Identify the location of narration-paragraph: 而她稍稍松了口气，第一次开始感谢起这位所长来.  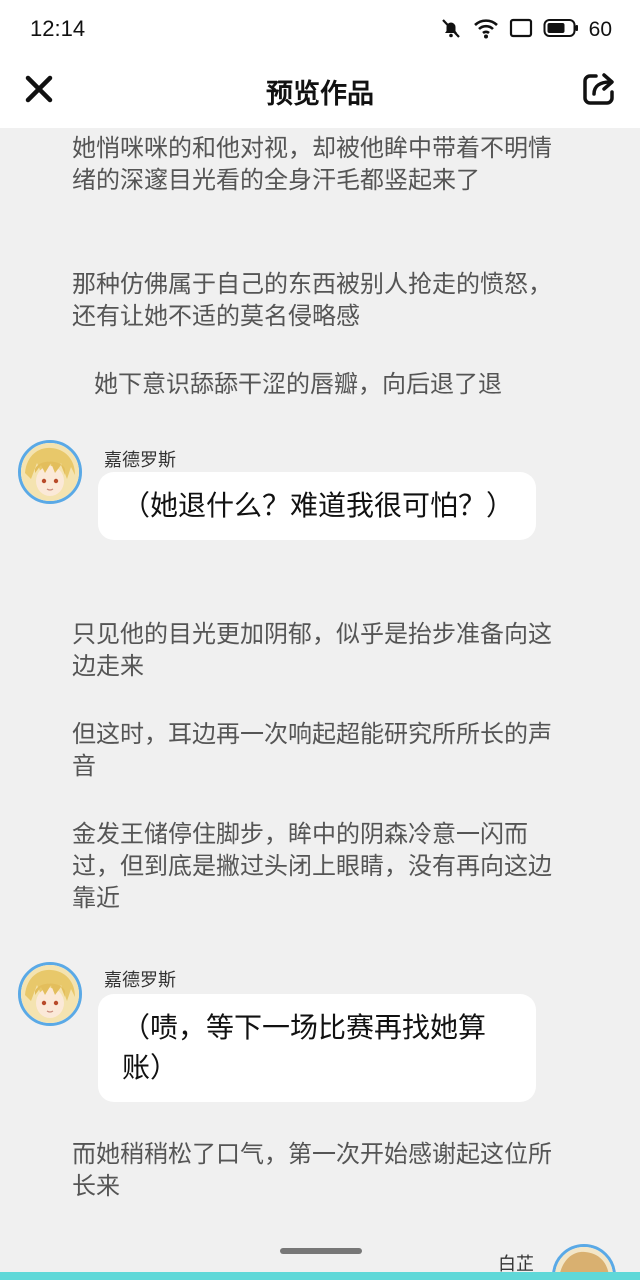
(312, 1170).